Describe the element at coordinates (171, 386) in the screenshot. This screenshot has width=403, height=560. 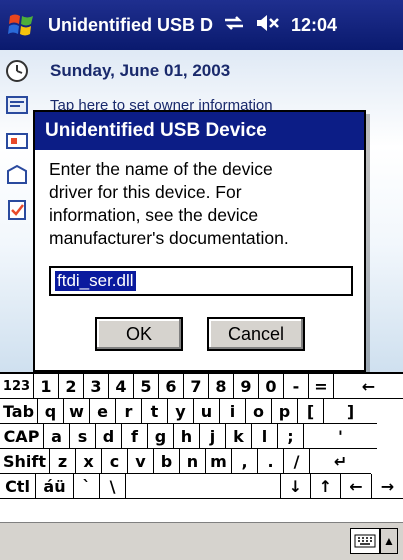
I see `key-6: 6` at that location.